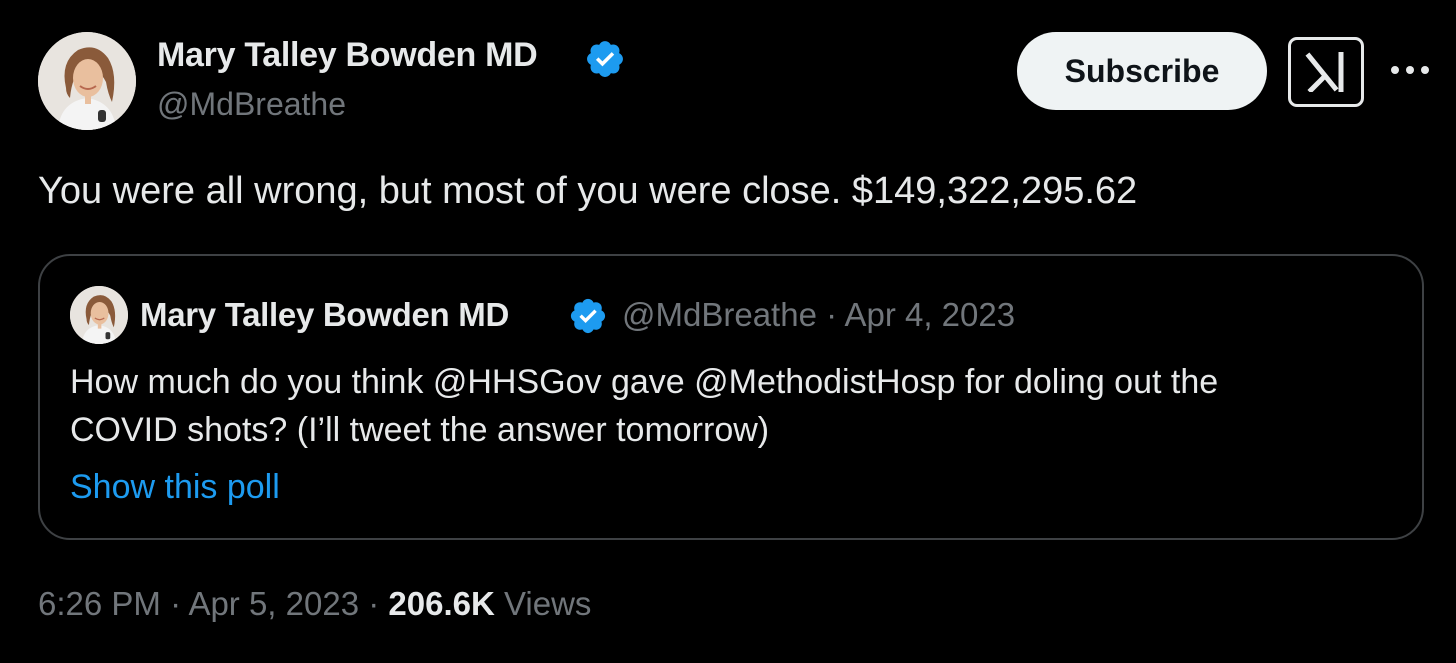  I want to click on views-count: 206.6K, so click(441, 603).